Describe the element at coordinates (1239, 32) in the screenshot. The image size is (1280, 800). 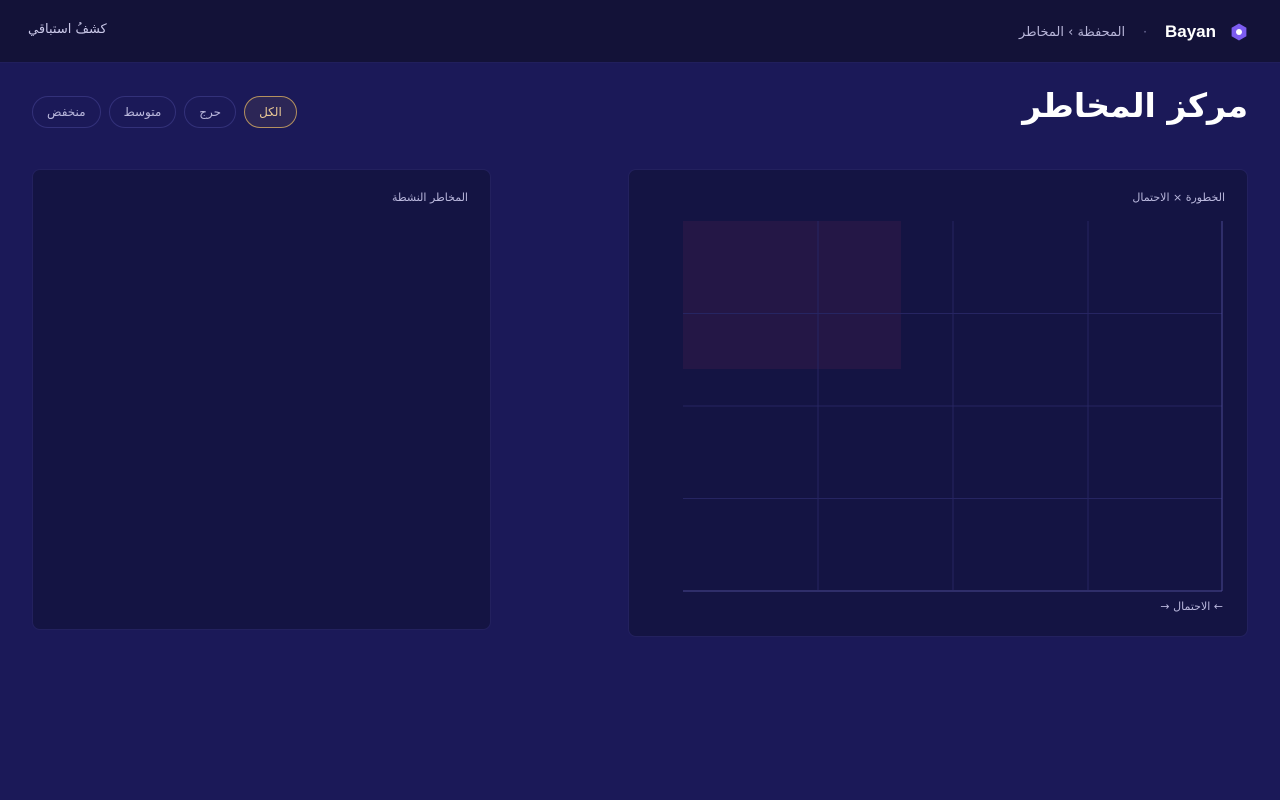
I see `hexagon-logo-icon` at that location.